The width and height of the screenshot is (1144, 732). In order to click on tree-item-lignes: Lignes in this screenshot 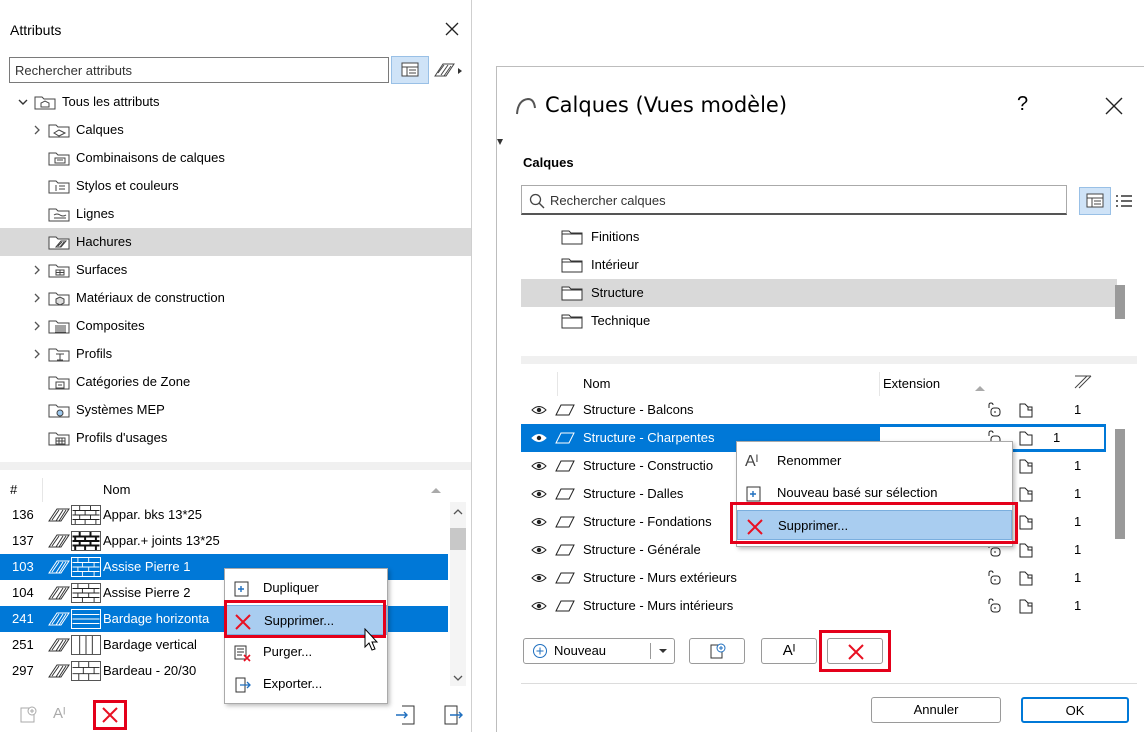, I will do `click(235, 214)`.